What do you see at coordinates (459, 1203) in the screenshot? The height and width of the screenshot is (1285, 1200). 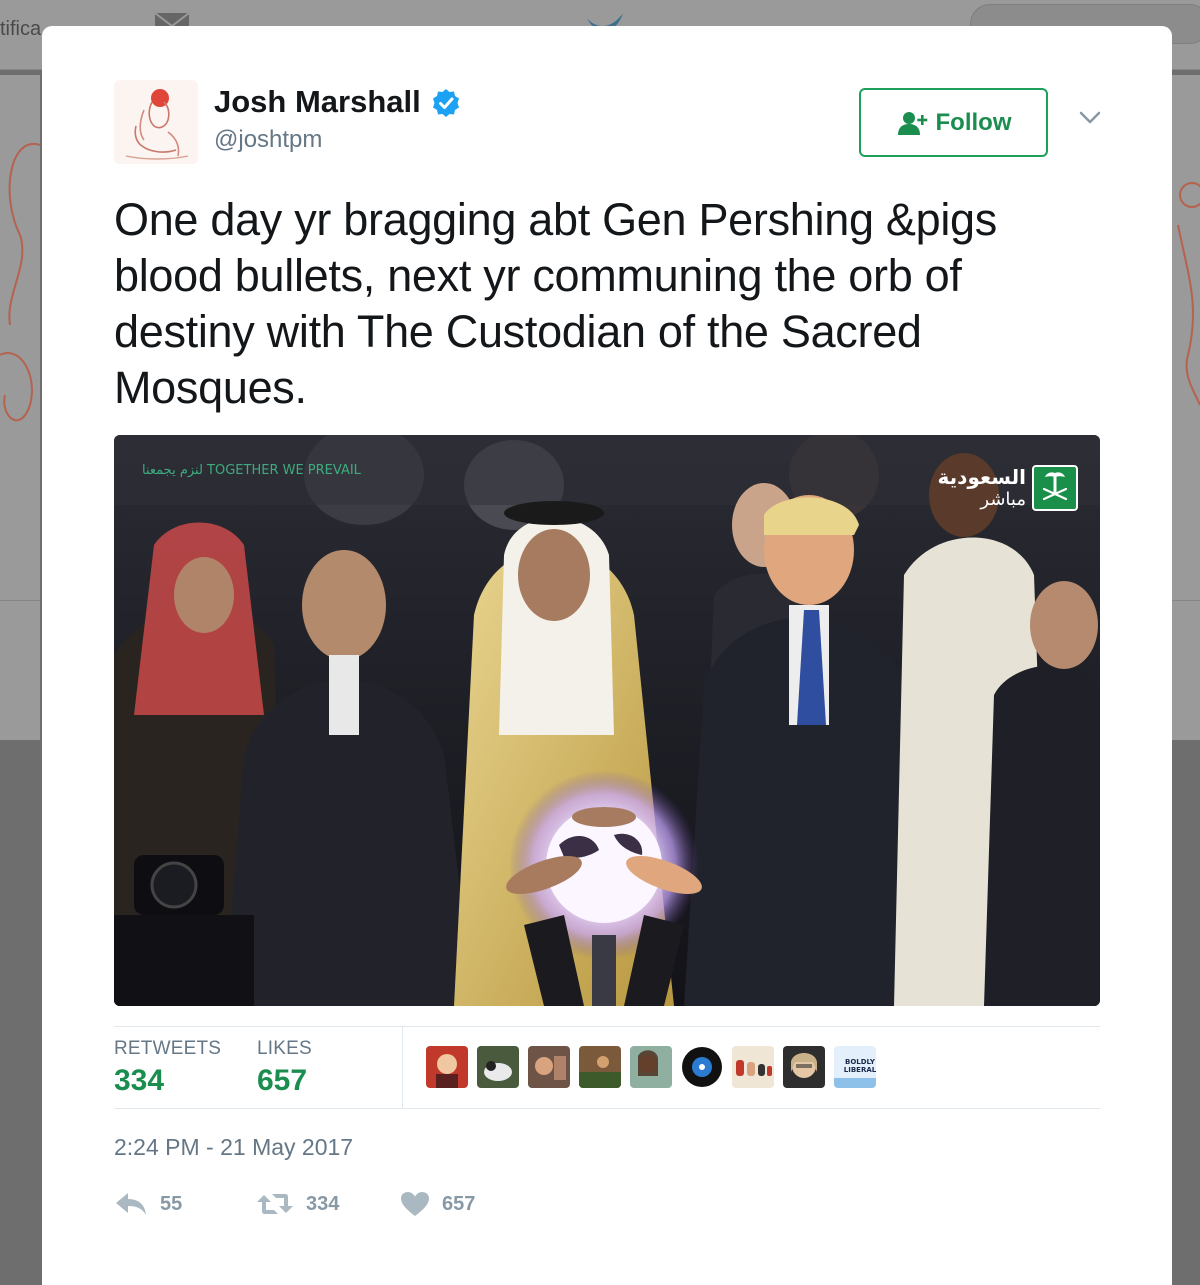 I see `like-count: 657` at bounding box center [459, 1203].